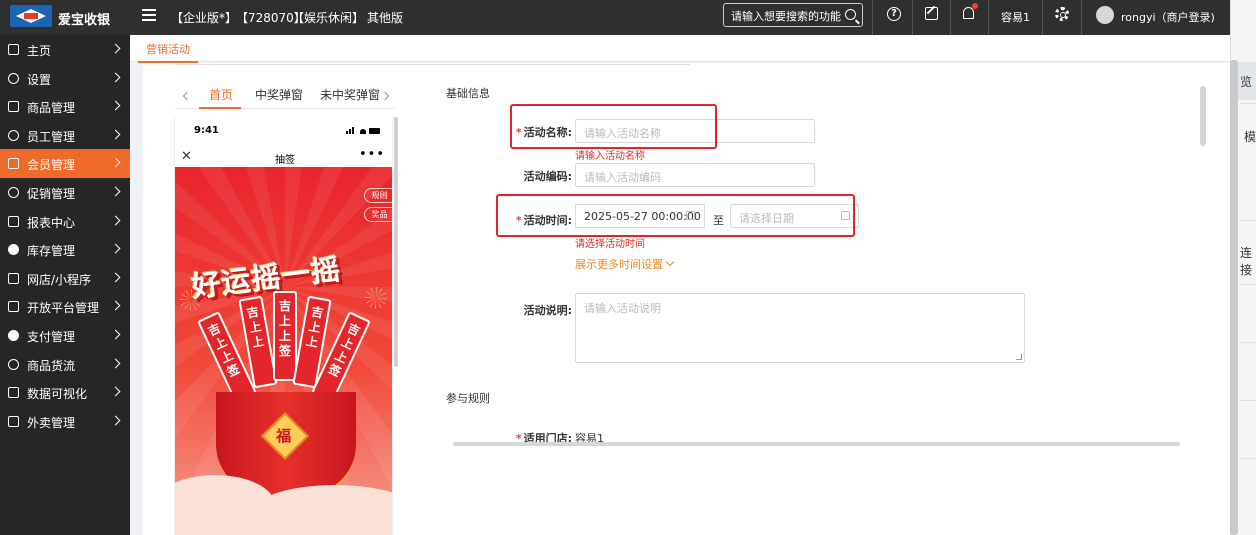 The width and height of the screenshot is (1256, 535). I want to click on home-icon, so click(13, 49).